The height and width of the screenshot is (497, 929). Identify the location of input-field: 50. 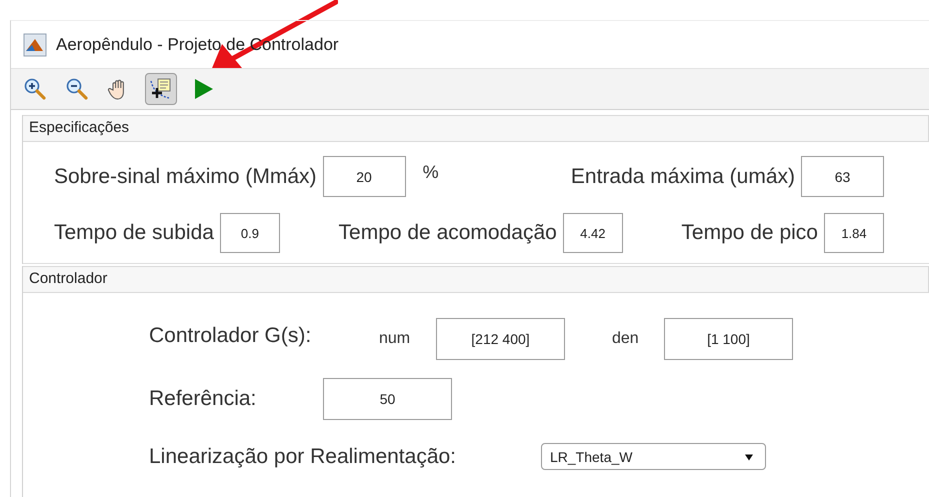
(387, 399).